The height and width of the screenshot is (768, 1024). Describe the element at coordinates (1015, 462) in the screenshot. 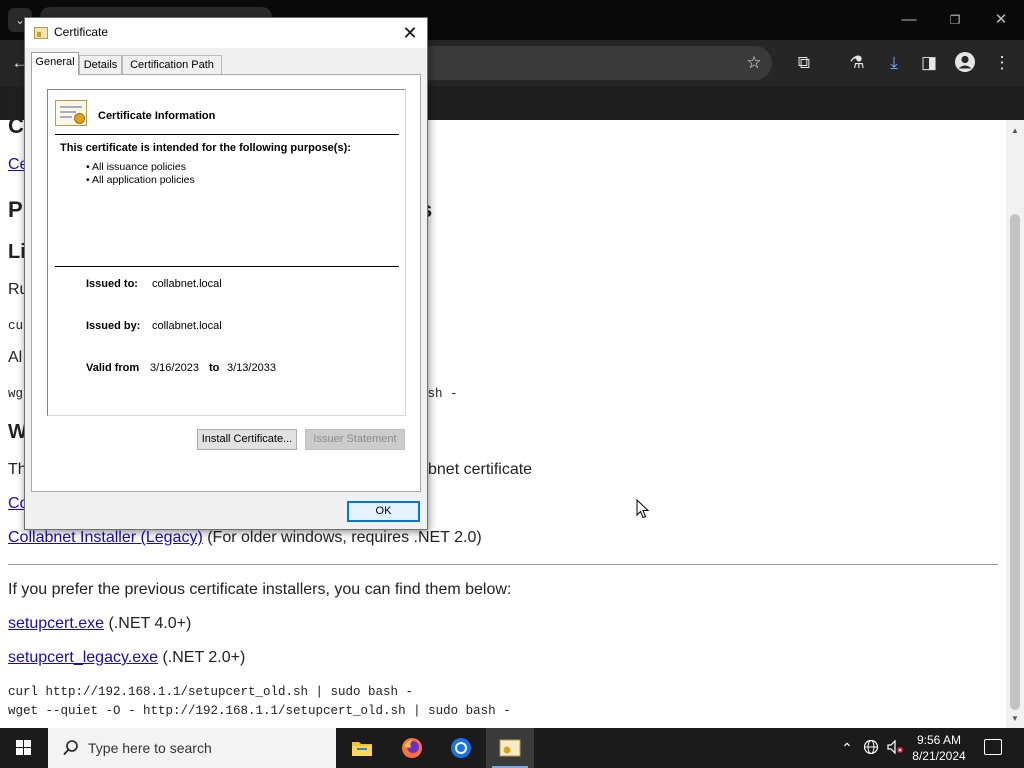

I see `scrollbar-thumb` at that location.